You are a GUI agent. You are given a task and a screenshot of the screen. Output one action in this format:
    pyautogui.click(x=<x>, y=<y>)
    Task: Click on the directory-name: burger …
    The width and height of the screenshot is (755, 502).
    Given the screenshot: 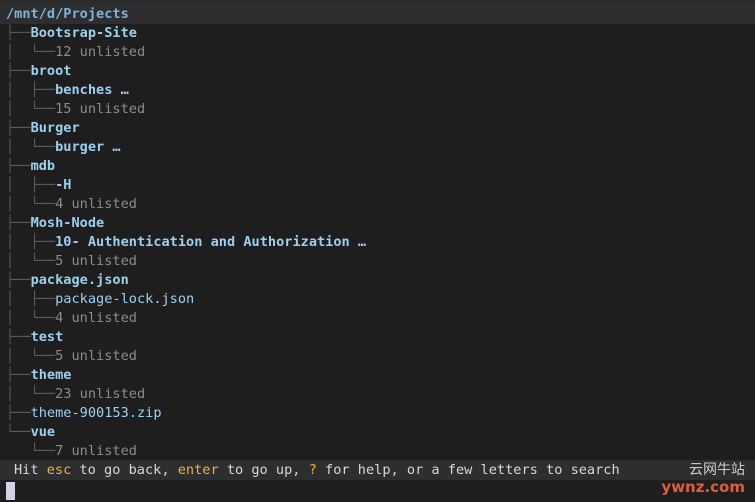 What is the action you would take?
    pyautogui.click(x=88, y=147)
    